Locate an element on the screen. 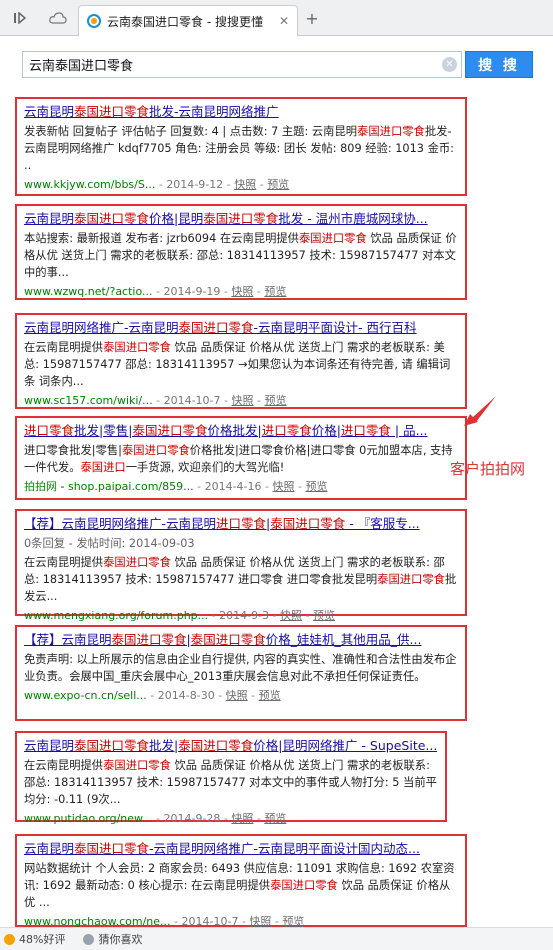 This screenshot has width=553, height=950. result-date: 2014-9-12 is located at coordinates (195, 184).